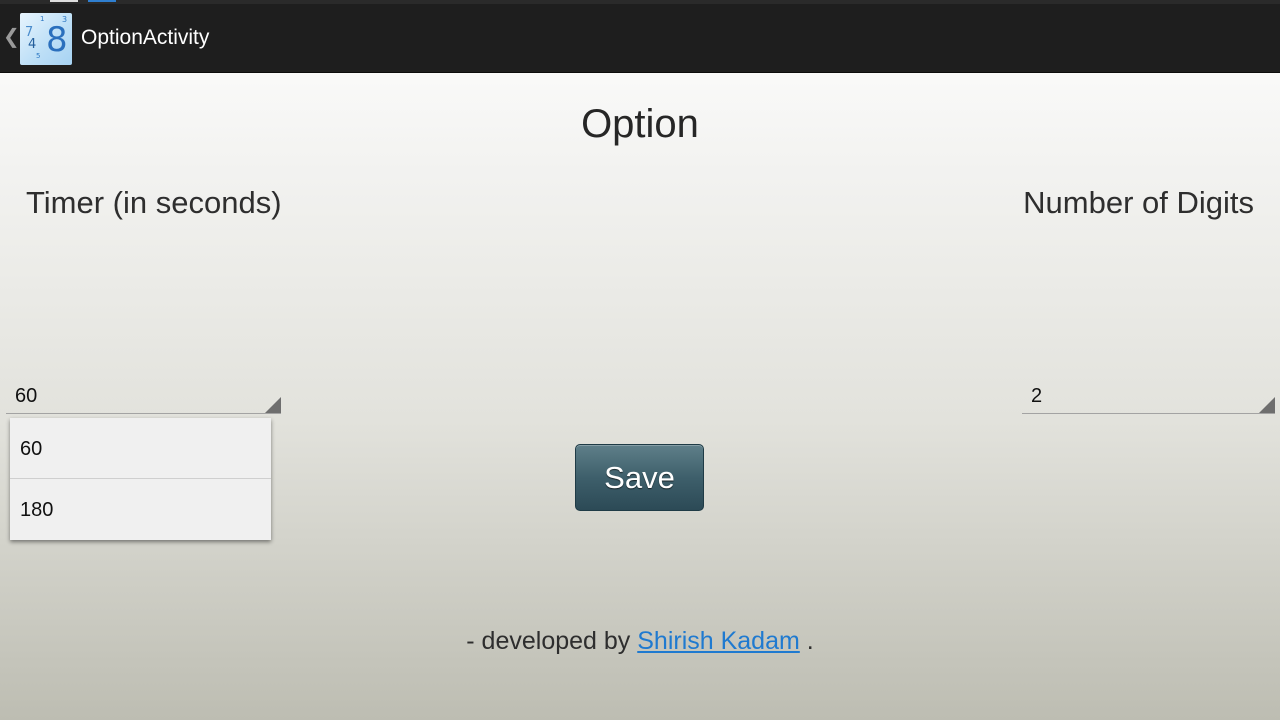 This screenshot has height=720, width=1280. What do you see at coordinates (140, 509) in the screenshot?
I see `timer-option-180: 180` at bounding box center [140, 509].